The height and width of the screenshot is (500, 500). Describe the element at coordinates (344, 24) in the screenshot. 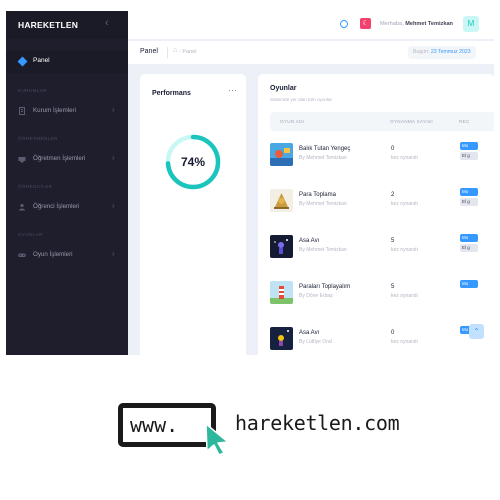

I see `notification-icon` at that location.